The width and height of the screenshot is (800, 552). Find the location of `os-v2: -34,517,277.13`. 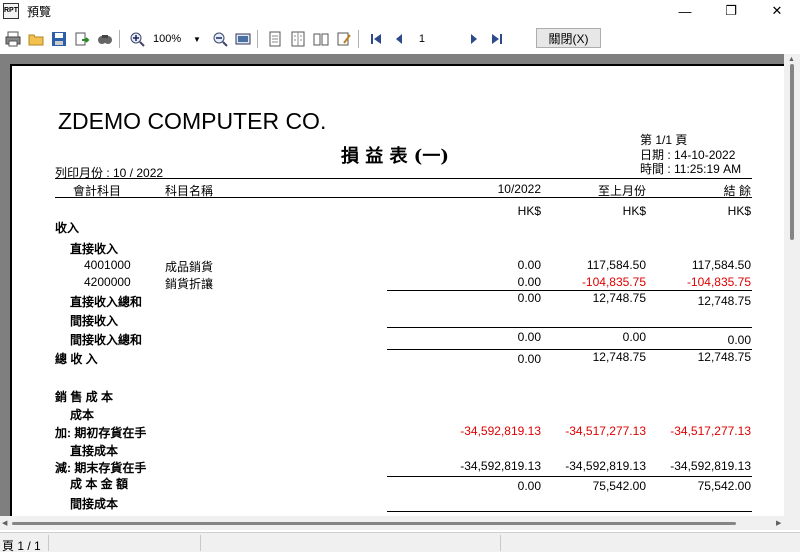

os-v2: -34,517,277.13 is located at coordinates (605, 431).